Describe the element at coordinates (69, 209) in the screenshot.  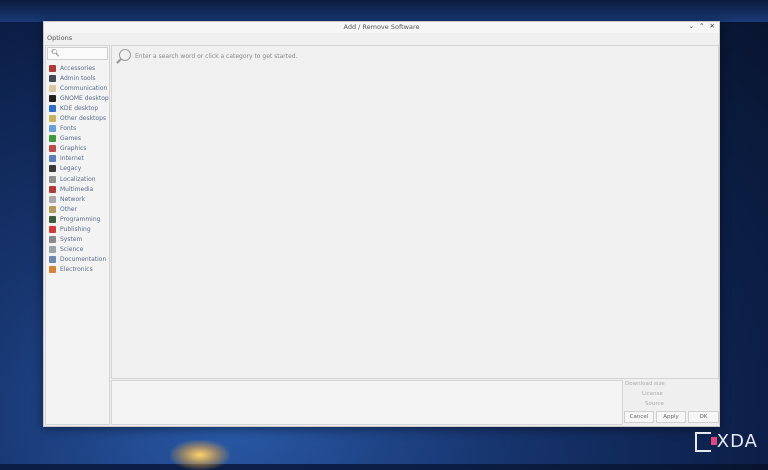
I see `category-label: Other` at that location.